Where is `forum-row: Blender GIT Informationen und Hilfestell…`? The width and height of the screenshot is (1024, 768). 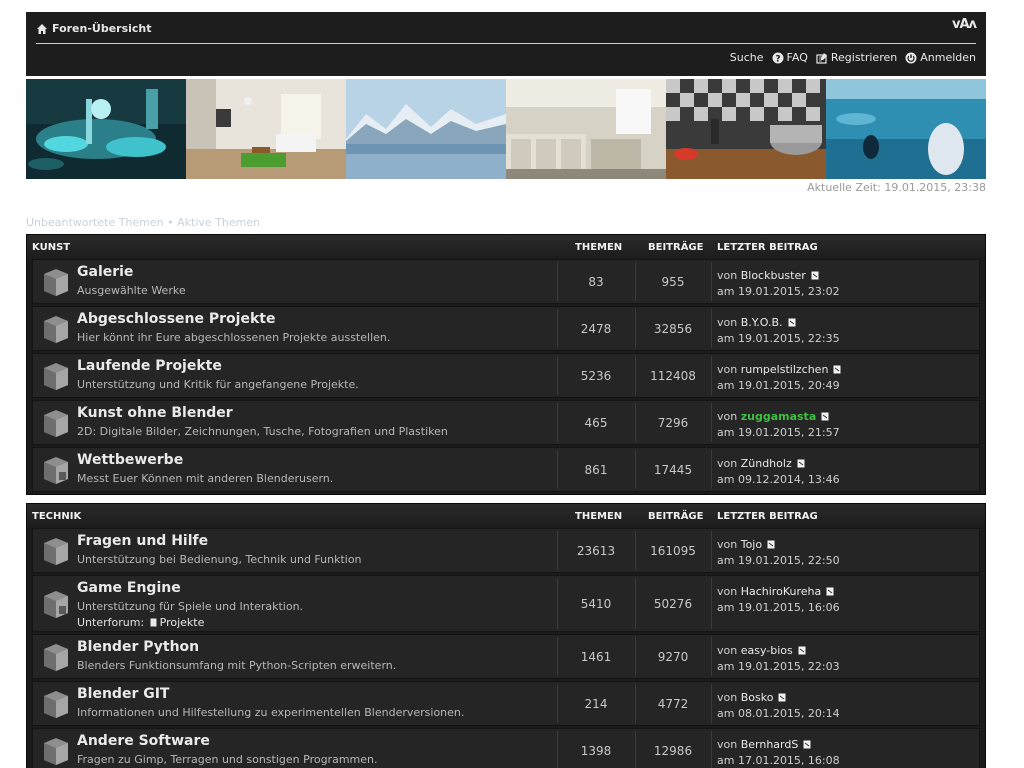 forum-row: Blender GIT Informationen und Hilfestell… is located at coordinates (506, 703).